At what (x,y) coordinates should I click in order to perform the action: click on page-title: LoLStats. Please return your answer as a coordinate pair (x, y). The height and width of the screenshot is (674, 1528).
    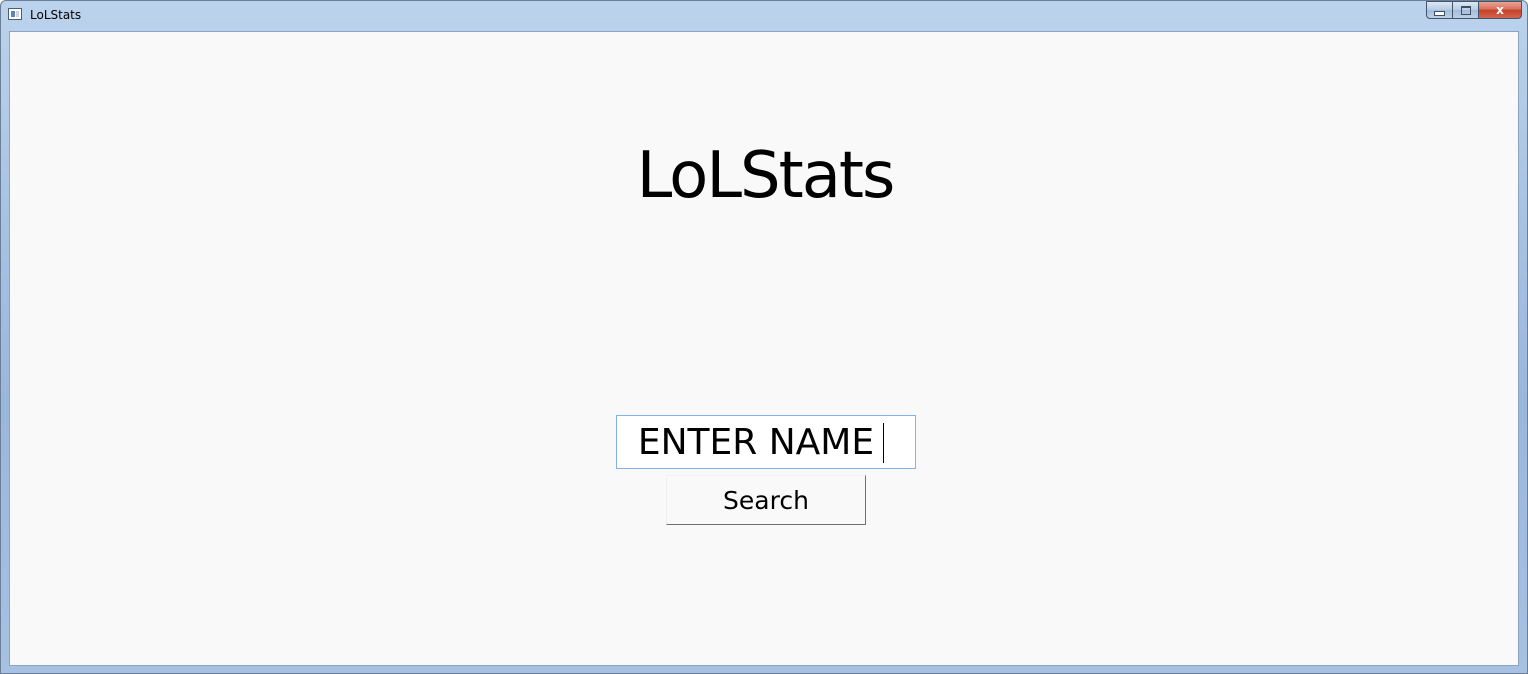
    Looking at the image, I should click on (766, 176).